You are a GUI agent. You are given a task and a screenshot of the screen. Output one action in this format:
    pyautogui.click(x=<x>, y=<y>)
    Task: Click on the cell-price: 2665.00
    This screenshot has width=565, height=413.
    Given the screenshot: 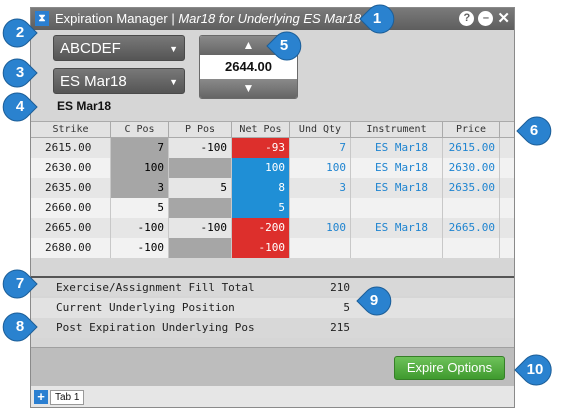 What is the action you would take?
    pyautogui.click(x=471, y=228)
    